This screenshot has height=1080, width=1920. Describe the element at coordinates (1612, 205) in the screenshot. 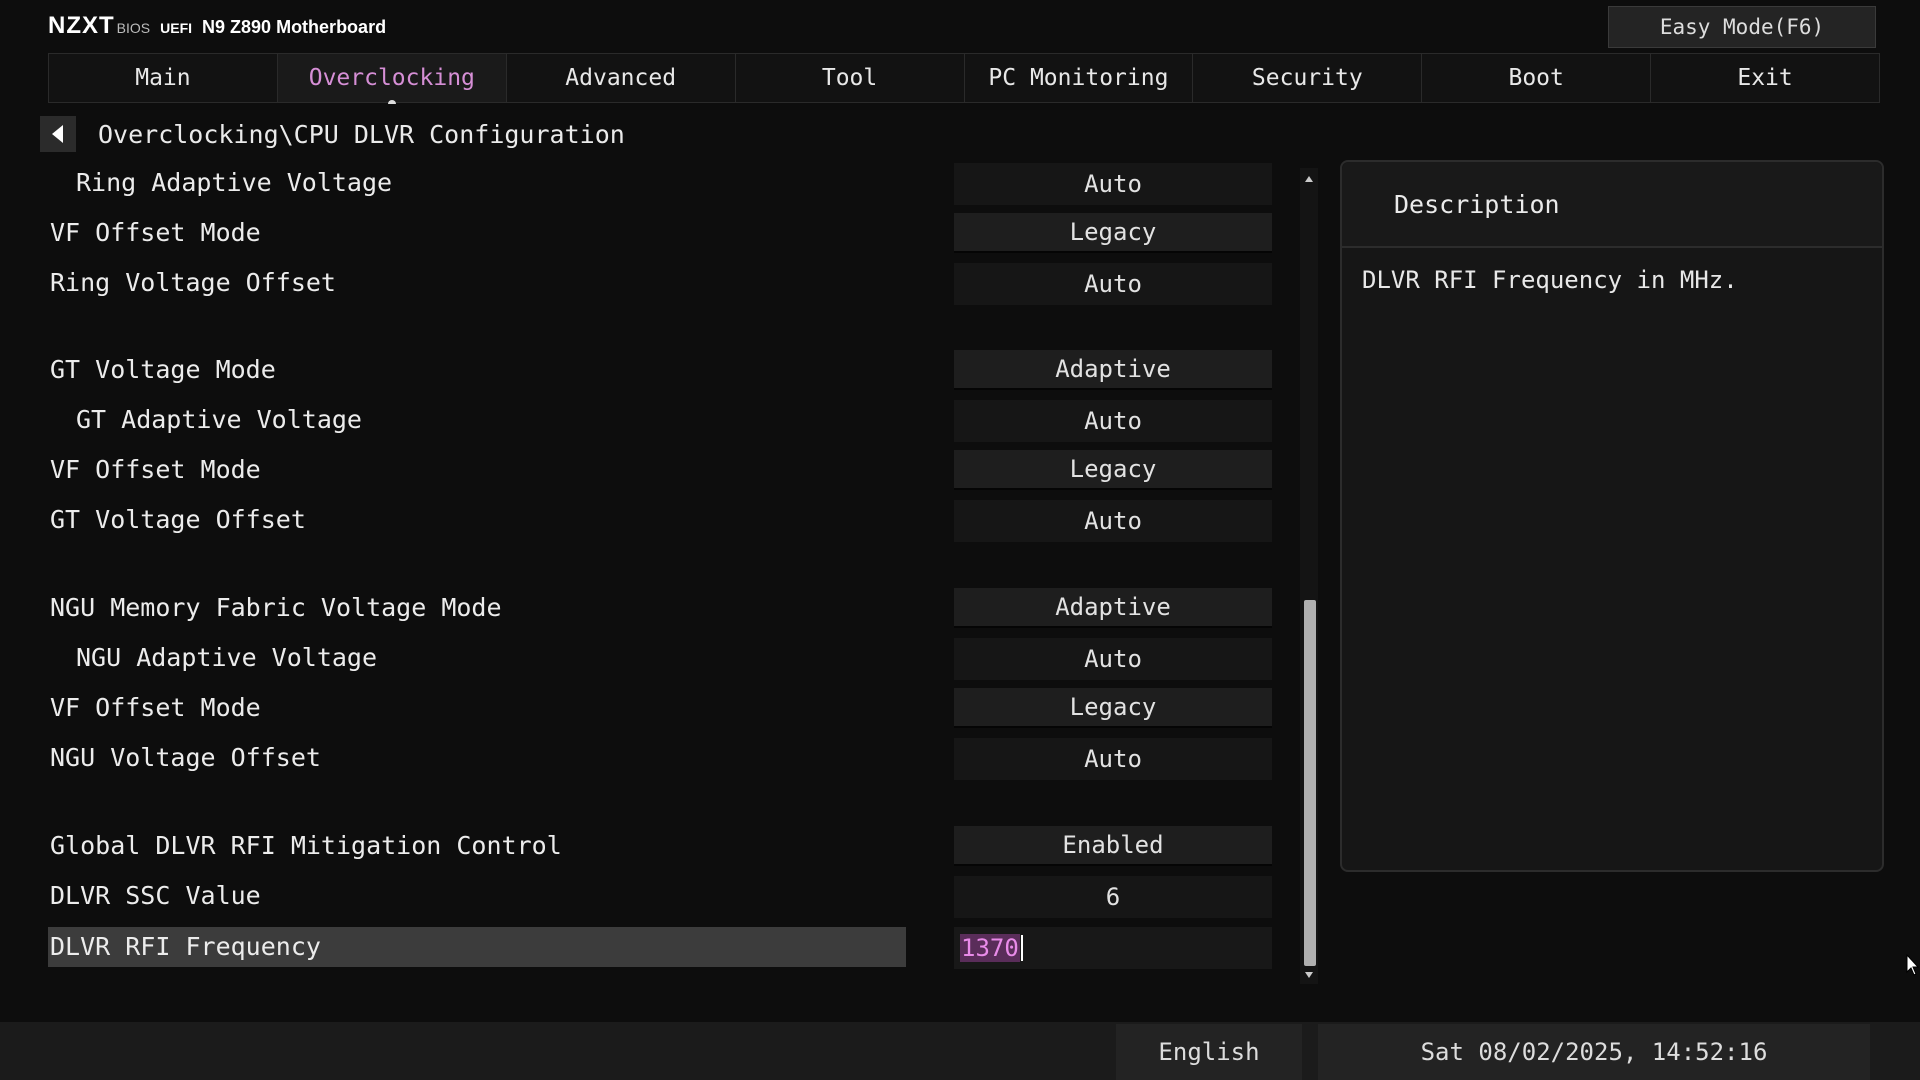

I see `description-title: Description` at that location.